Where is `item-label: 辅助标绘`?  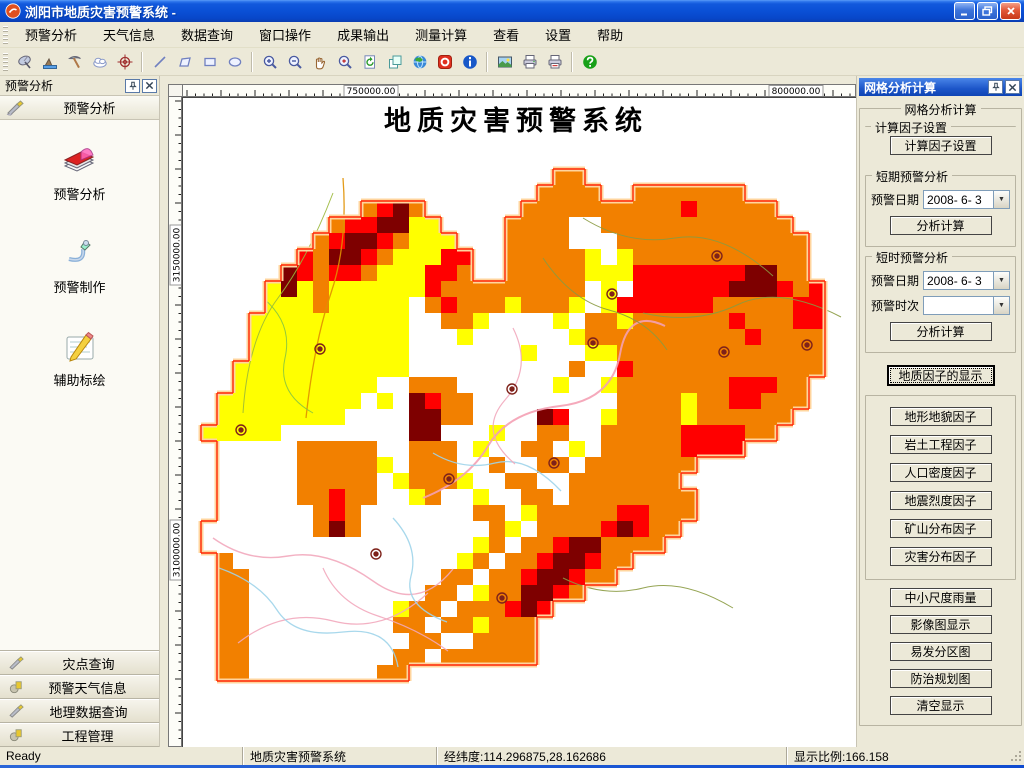
item-label: 辅助标绘 is located at coordinates (79, 380).